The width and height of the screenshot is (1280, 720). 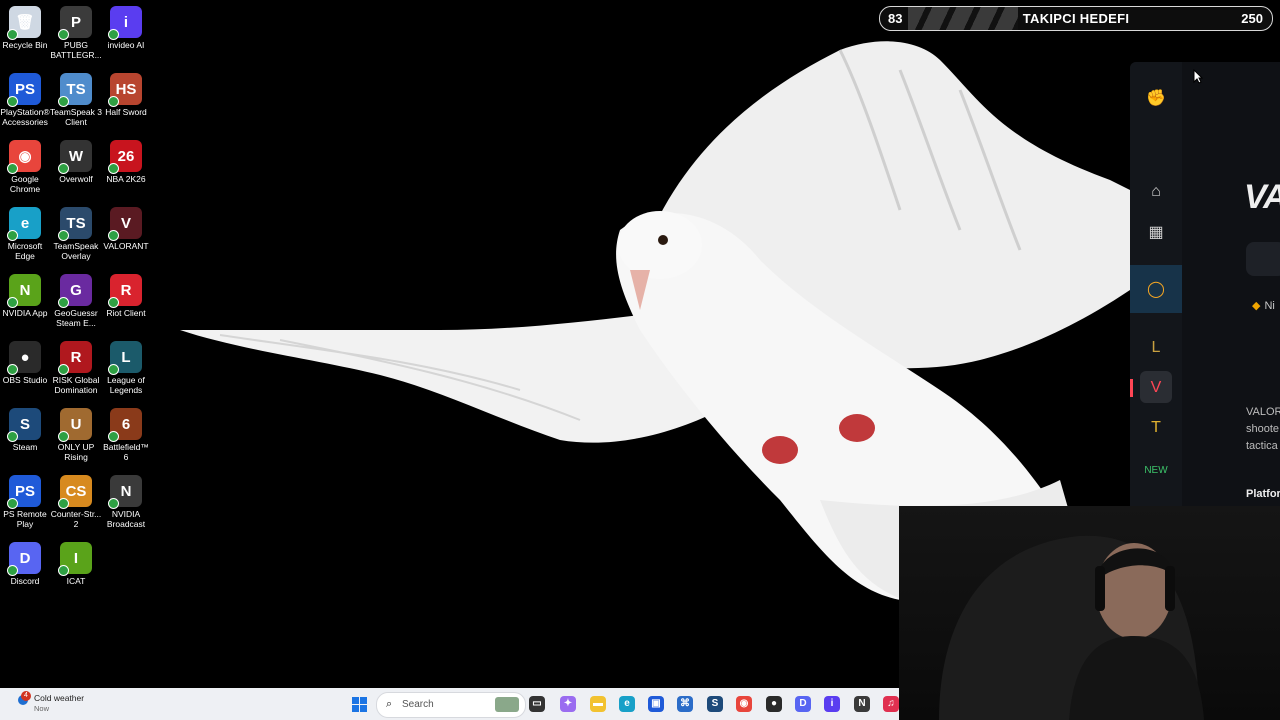 I want to click on desktop-icon: D Discord, so click(x=25, y=561).